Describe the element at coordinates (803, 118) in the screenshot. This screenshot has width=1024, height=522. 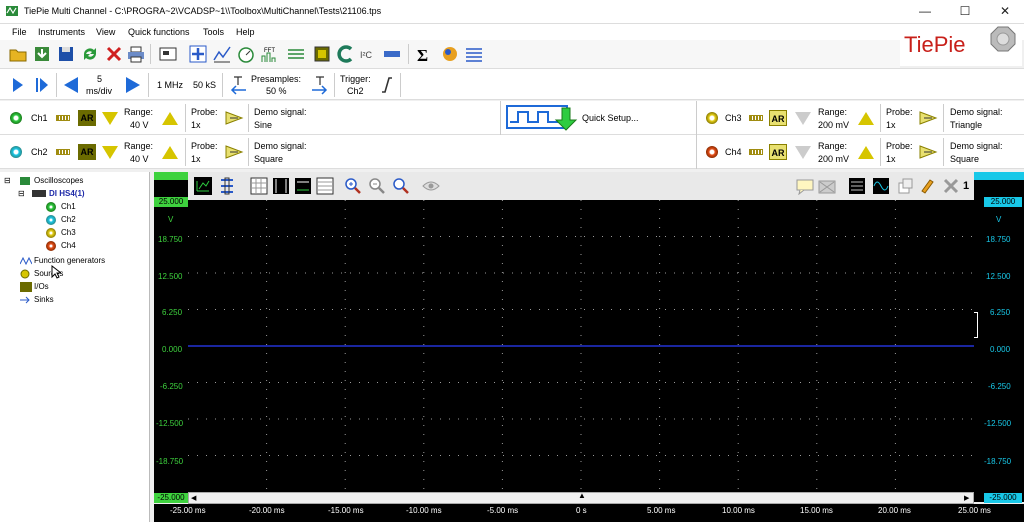
I see `ch3-range-down-icon` at that location.